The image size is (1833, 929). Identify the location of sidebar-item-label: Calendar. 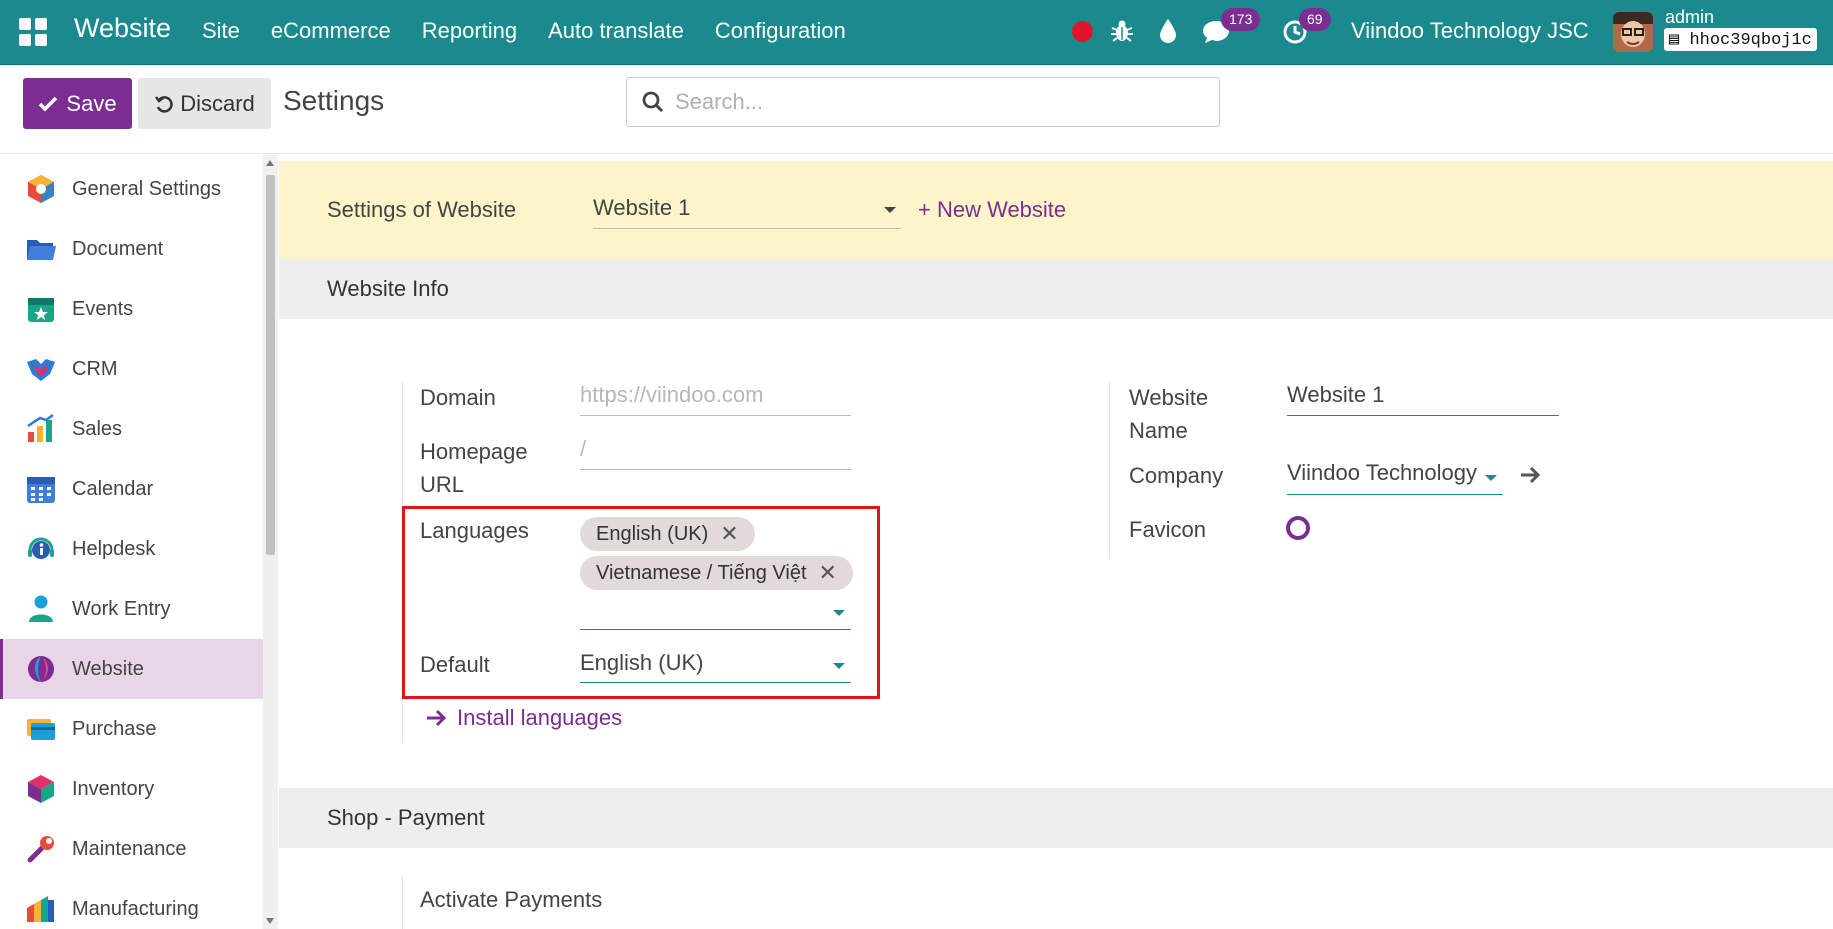
(113, 488).